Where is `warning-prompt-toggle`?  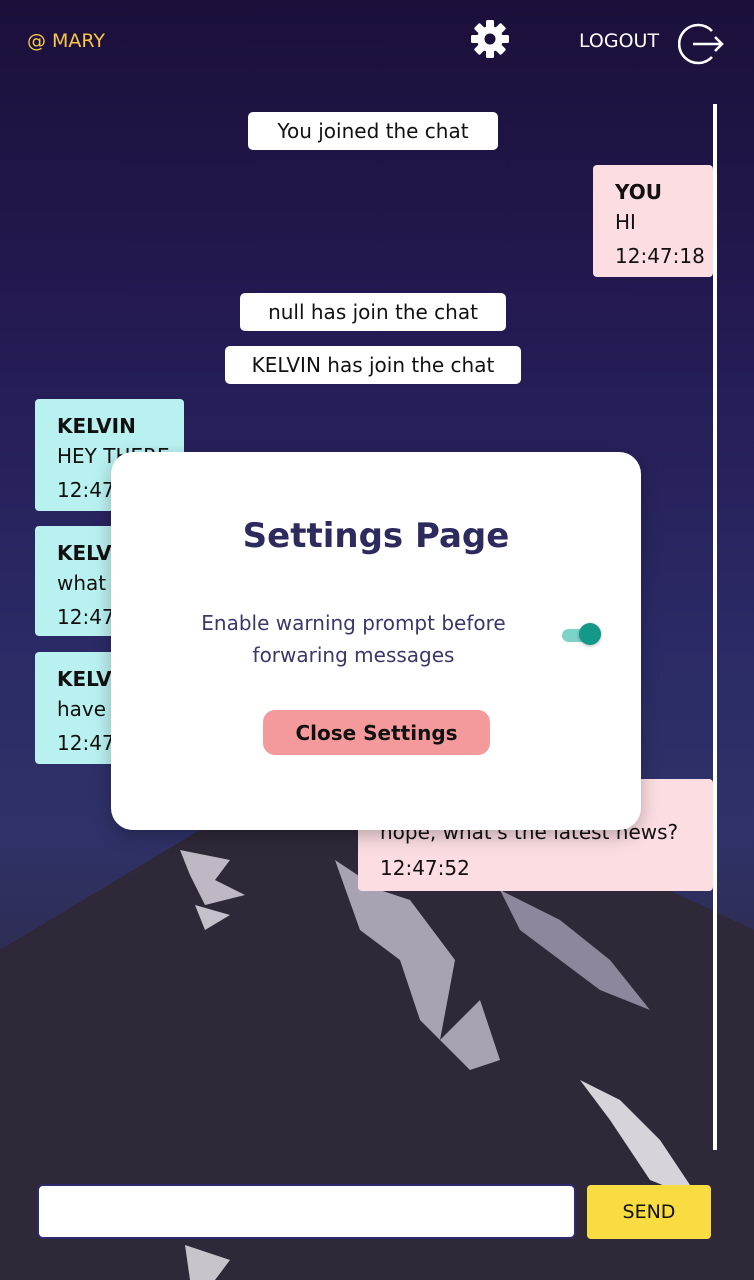
warning-prompt-toggle is located at coordinates (581, 634).